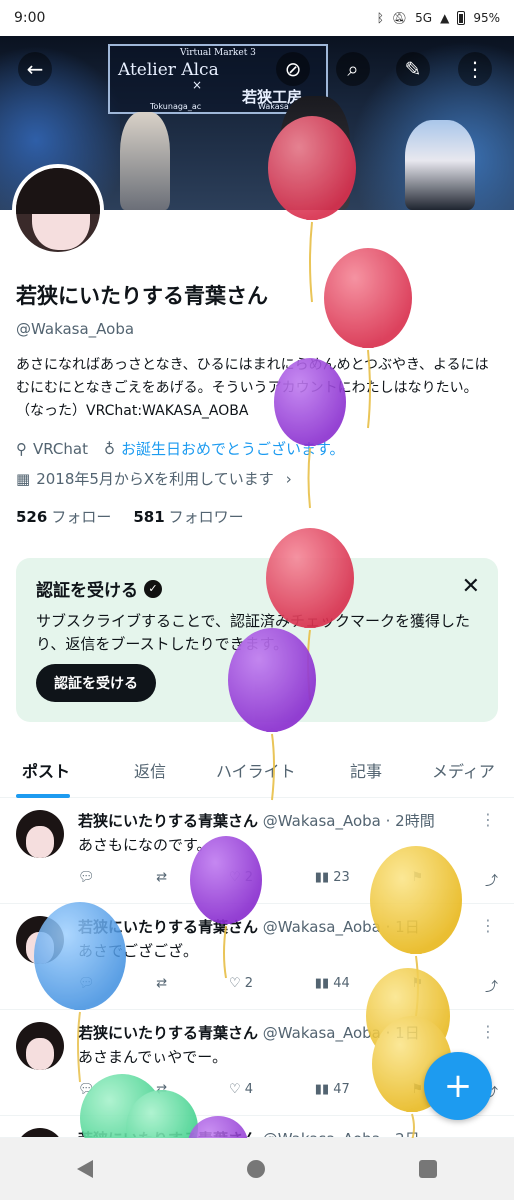 This screenshot has height=1200, width=514. What do you see at coordinates (81, 517) in the screenshot?
I see `following-label: フォロー` at bounding box center [81, 517].